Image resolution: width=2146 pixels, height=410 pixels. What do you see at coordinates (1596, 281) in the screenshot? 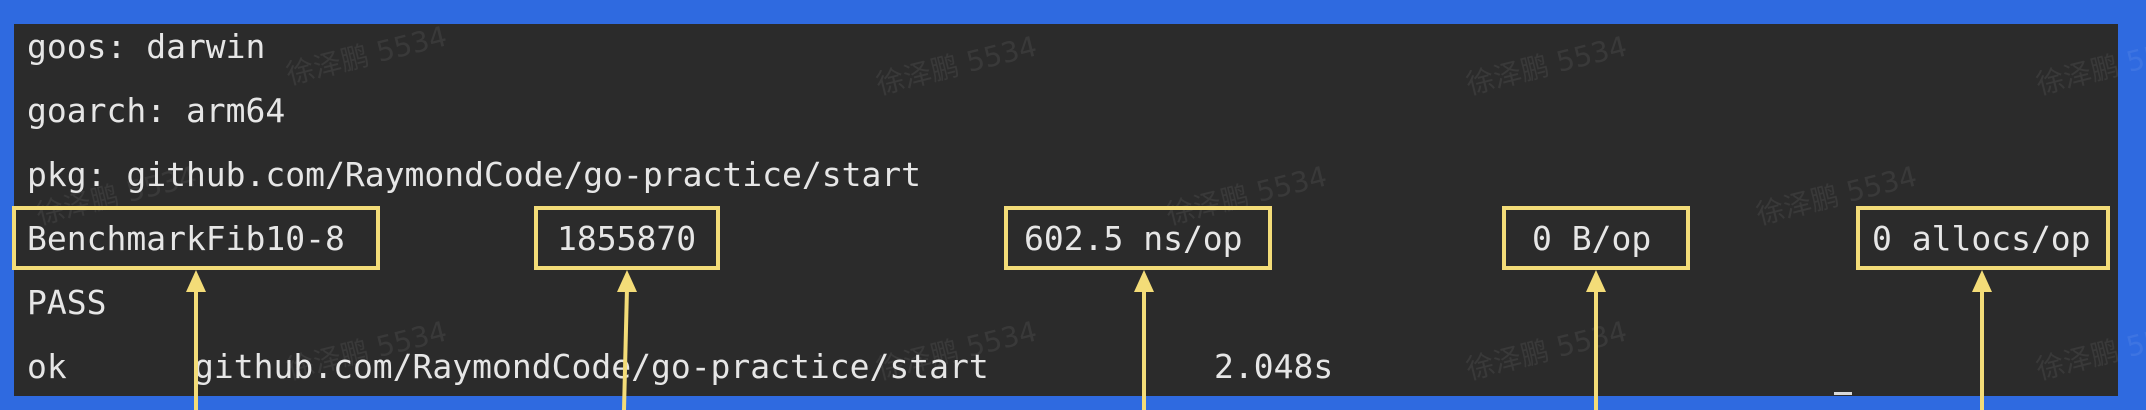
I see `arrowhead-bytes-per-op` at bounding box center [1596, 281].